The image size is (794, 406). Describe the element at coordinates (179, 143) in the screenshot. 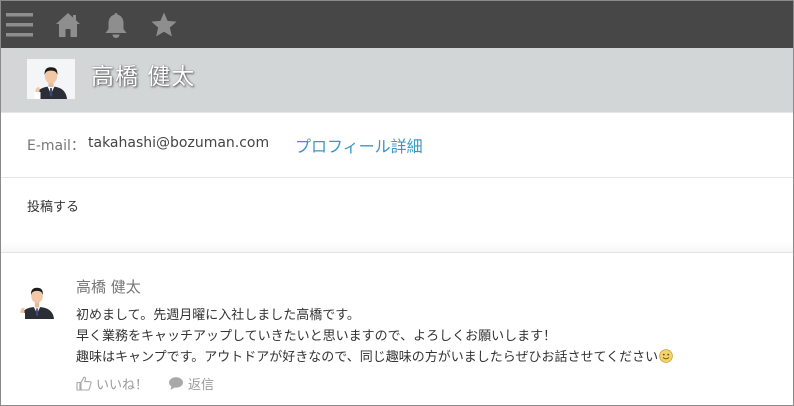

I see `email-value: takahashi@bozuman.com` at that location.